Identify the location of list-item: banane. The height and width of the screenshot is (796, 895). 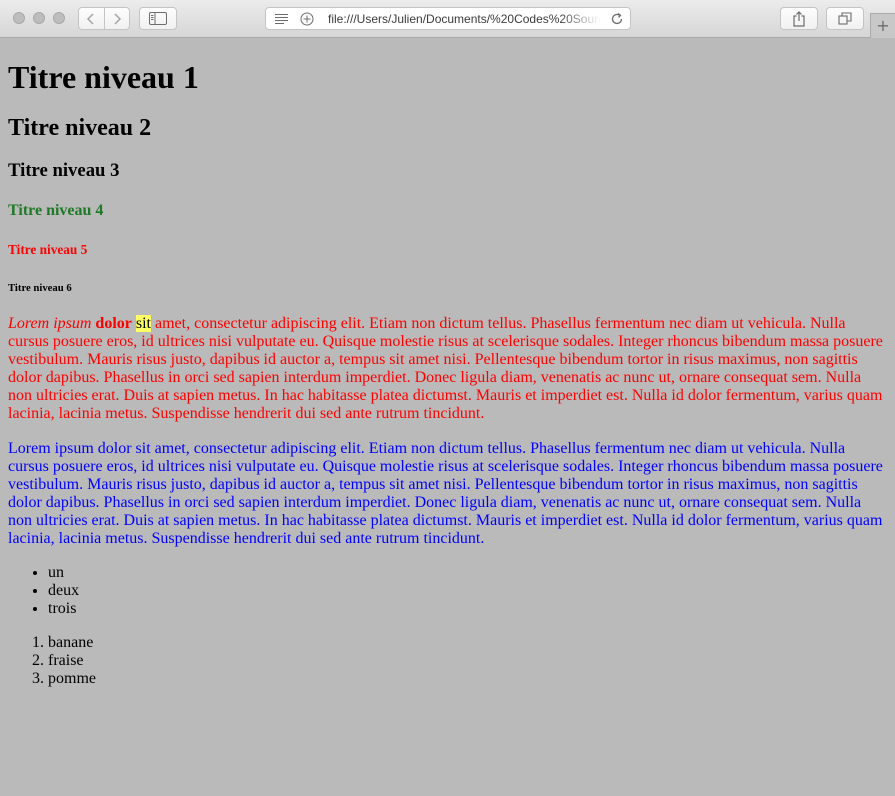
(467, 643).